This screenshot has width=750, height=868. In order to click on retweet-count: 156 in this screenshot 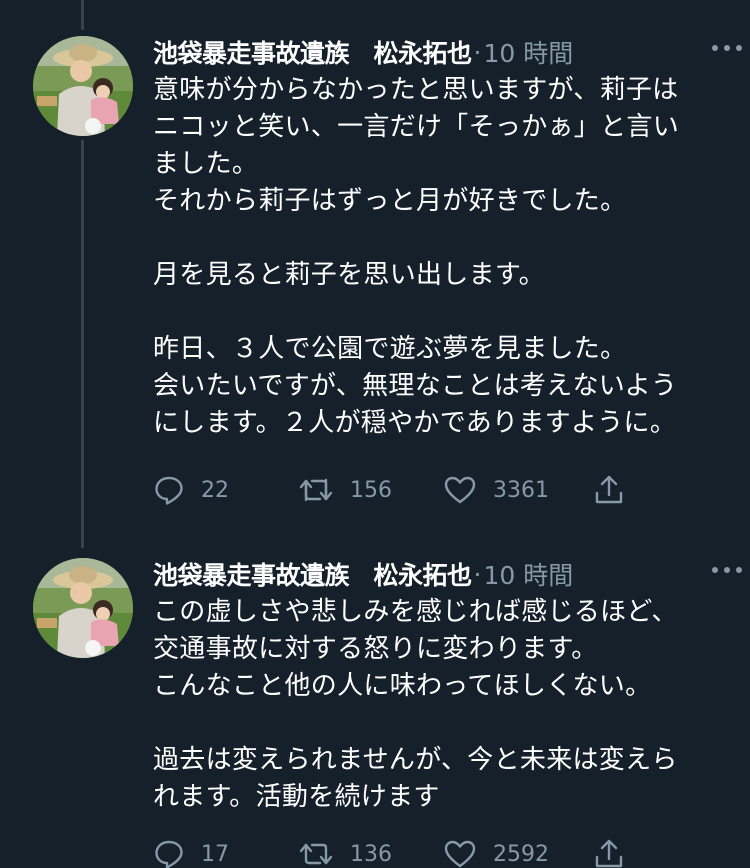, I will do `click(371, 490)`.